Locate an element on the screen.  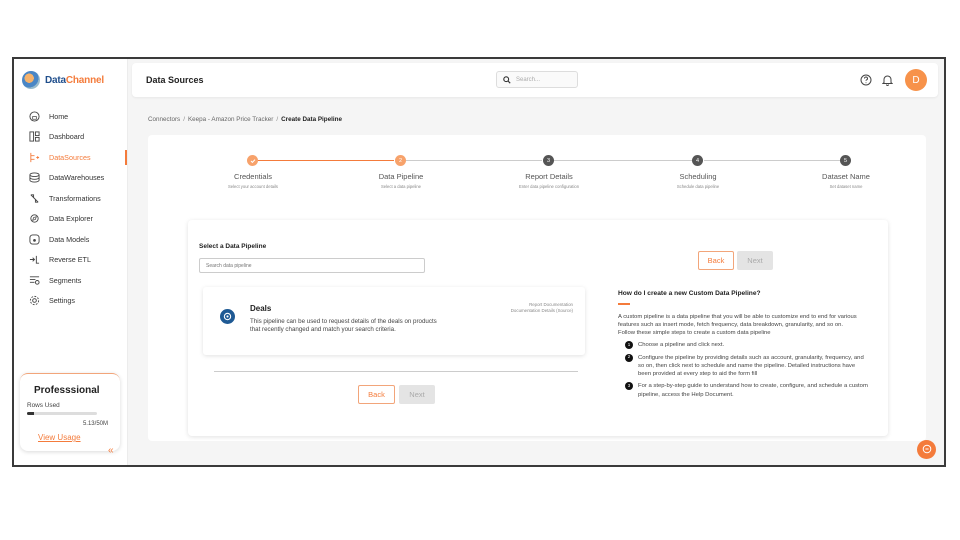
sidebar-item-reverse-etl: Reverse ETL is located at coordinates (70, 260).